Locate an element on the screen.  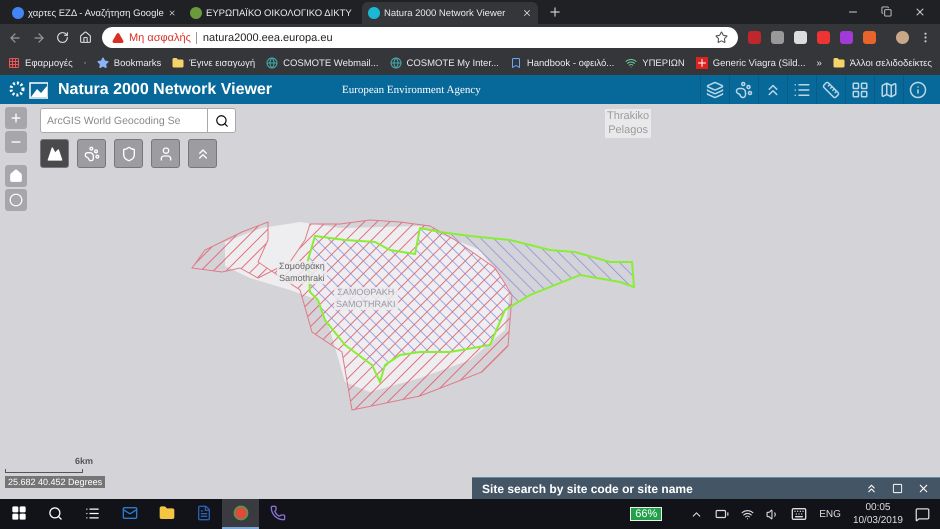
place-label: Thrakiko Pelagos is located at coordinates (628, 123).